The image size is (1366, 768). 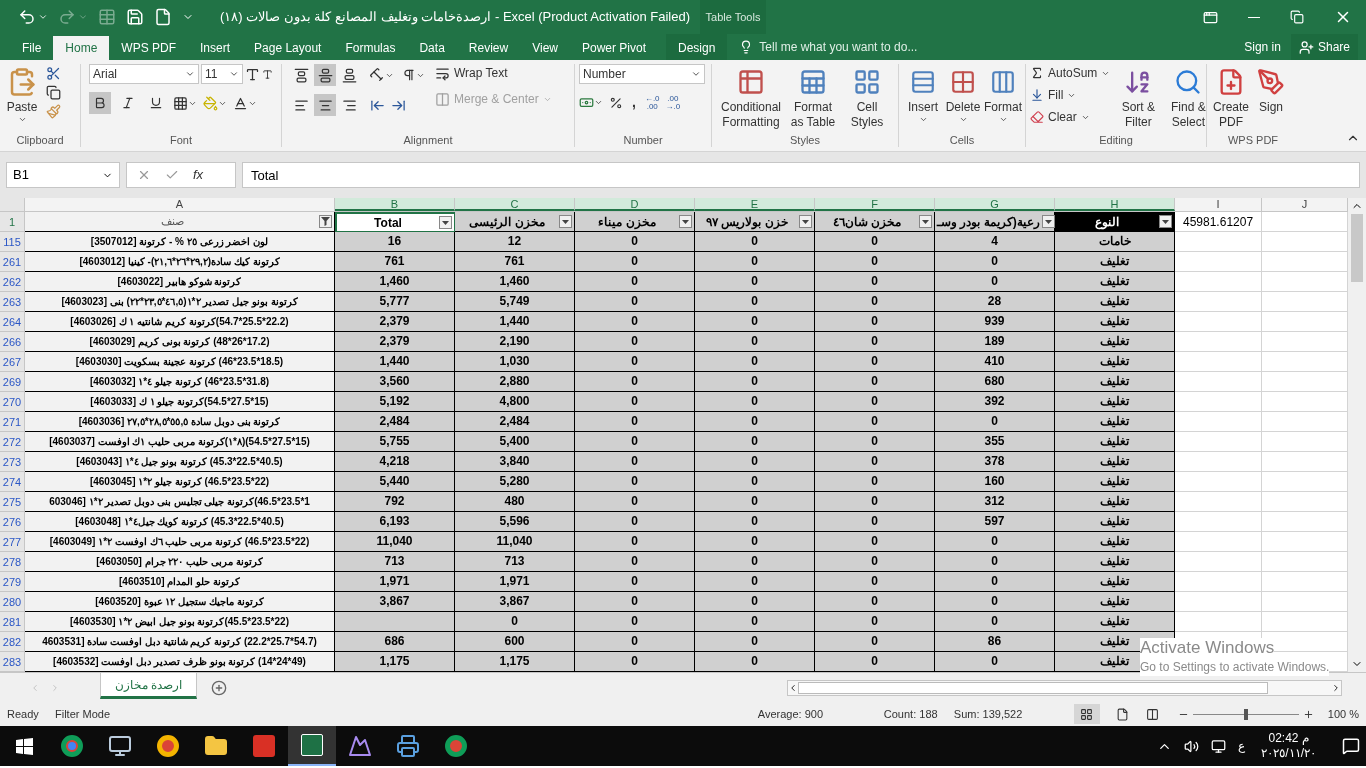 I want to click on horizontal-scrollbar, so click(x=1064, y=687).